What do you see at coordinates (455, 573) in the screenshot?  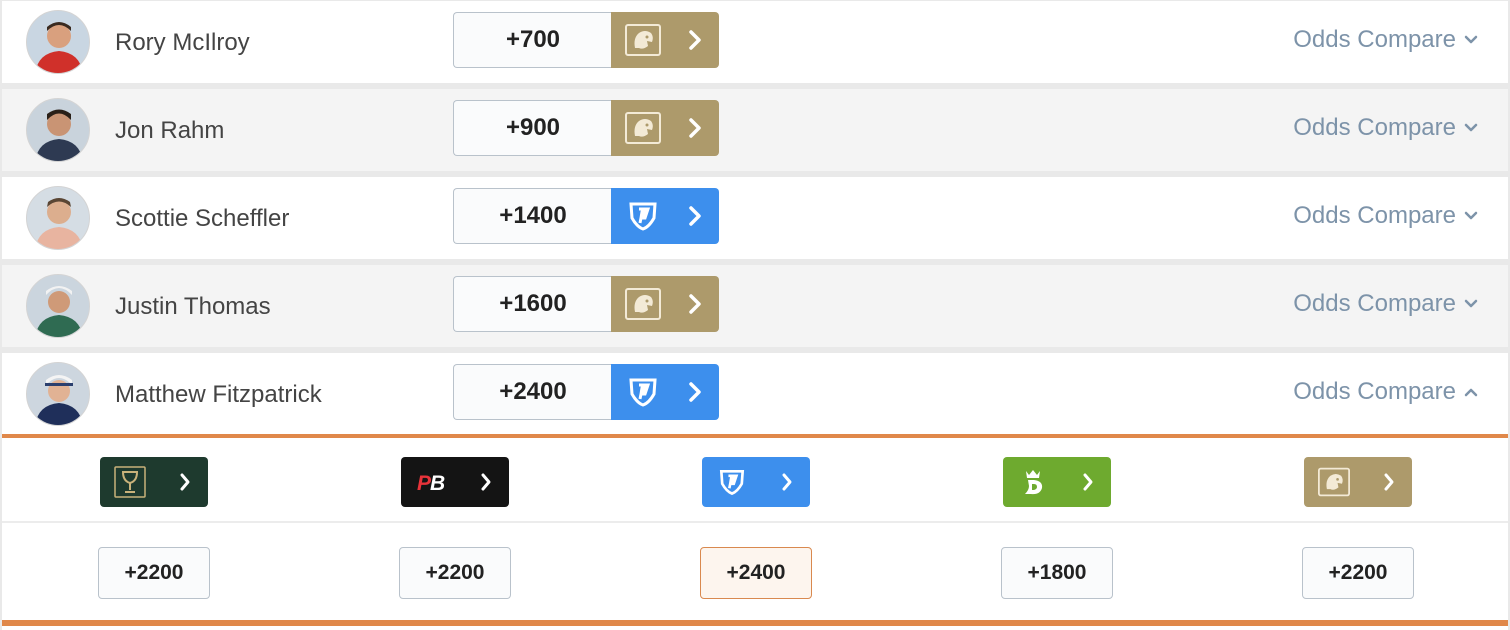 I see `odds-button-pointsbet: +2200` at bounding box center [455, 573].